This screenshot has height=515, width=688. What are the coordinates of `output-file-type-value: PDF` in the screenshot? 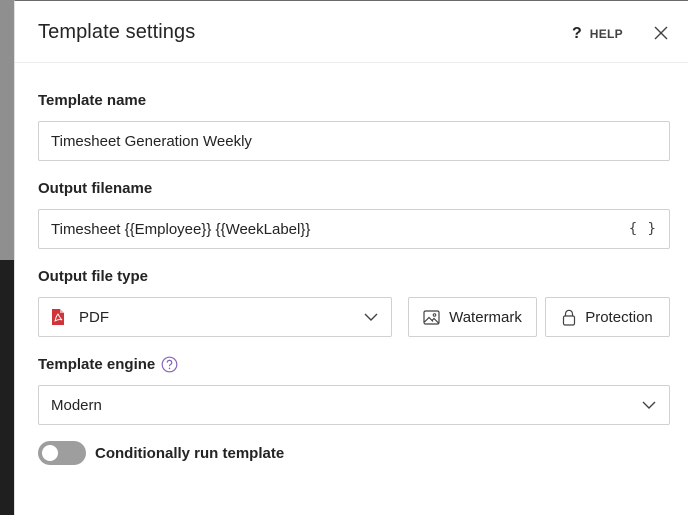 It's located at (94, 317).